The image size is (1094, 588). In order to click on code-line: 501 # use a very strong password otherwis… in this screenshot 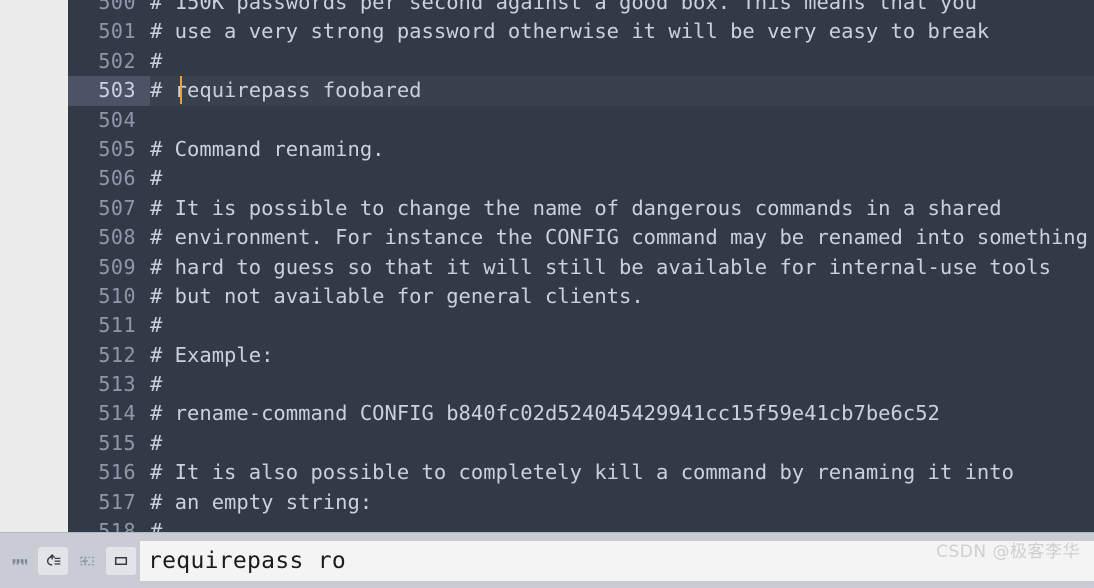, I will do `click(581, 31)`.